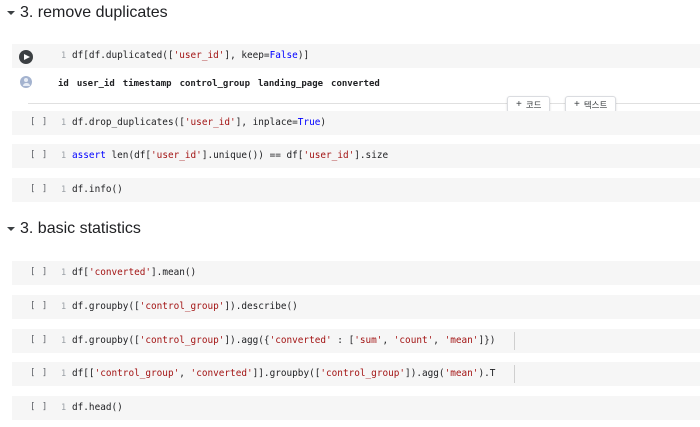 The width and height of the screenshot is (700, 427). What do you see at coordinates (371, 155) in the screenshot?
I see `code-token: ].size` at bounding box center [371, 155].